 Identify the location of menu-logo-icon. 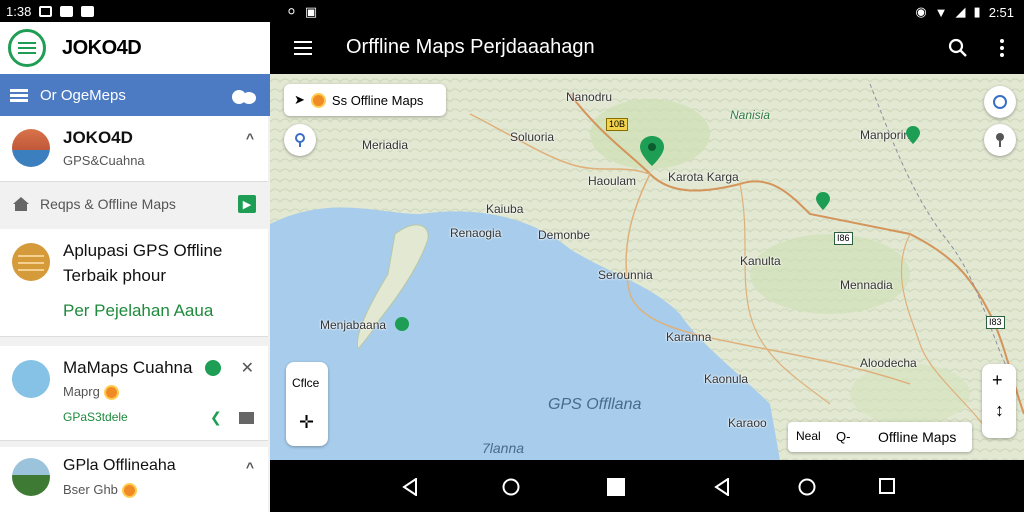
(27, 48).